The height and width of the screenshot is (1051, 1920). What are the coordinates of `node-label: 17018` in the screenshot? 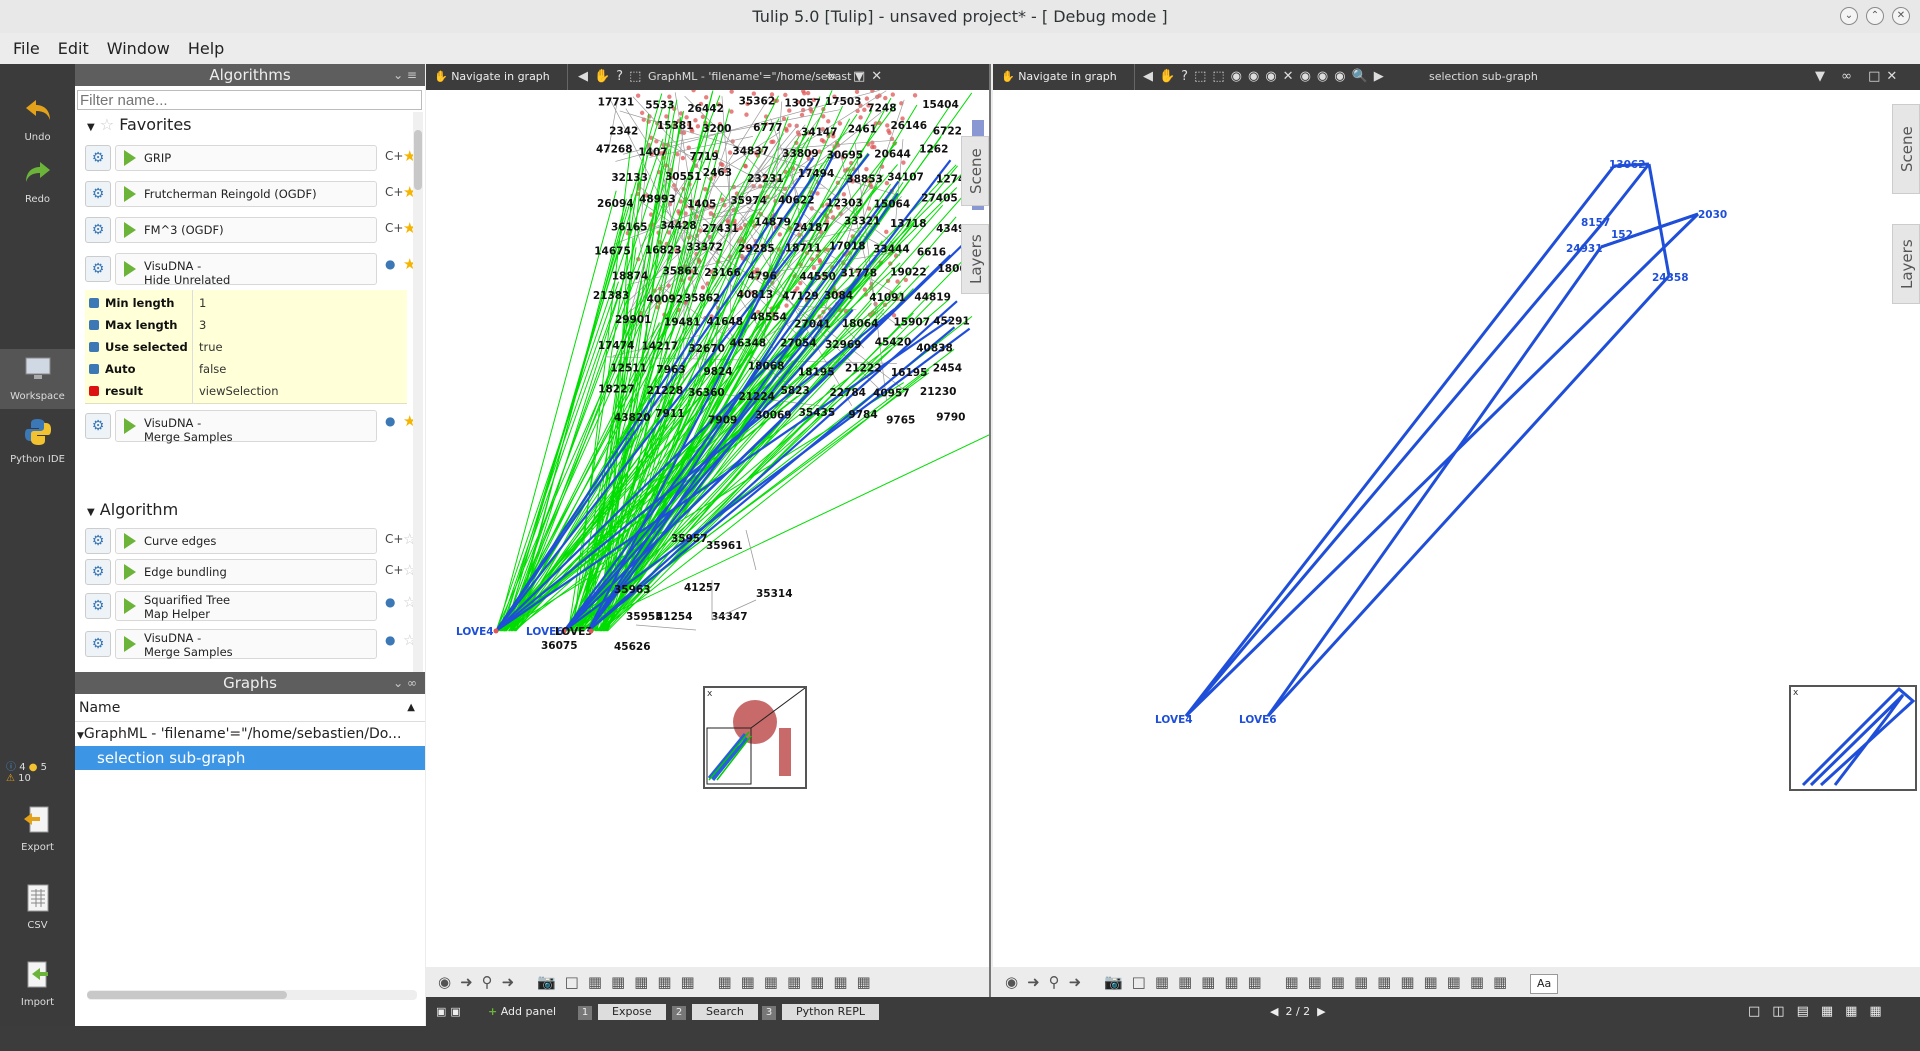 It's located at (847, 247).